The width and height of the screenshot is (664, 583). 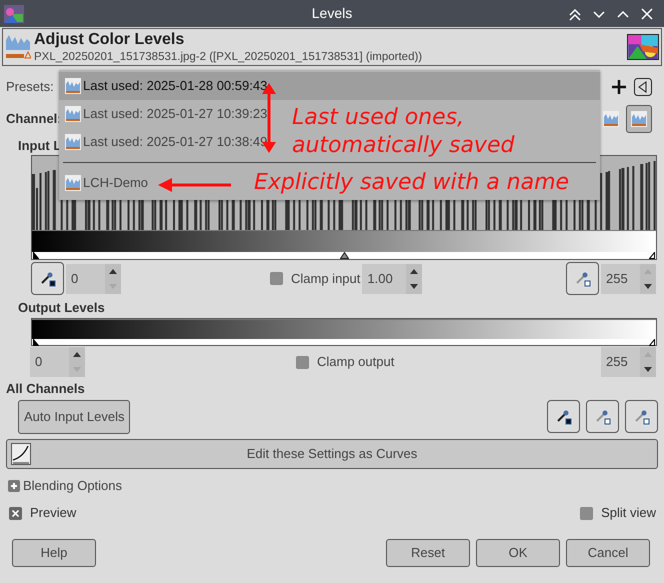 What do you see at coordinates (72, 486) in the screenshot?
I see `blending-options-label: Blending Options` at bounding box center [72, 486].